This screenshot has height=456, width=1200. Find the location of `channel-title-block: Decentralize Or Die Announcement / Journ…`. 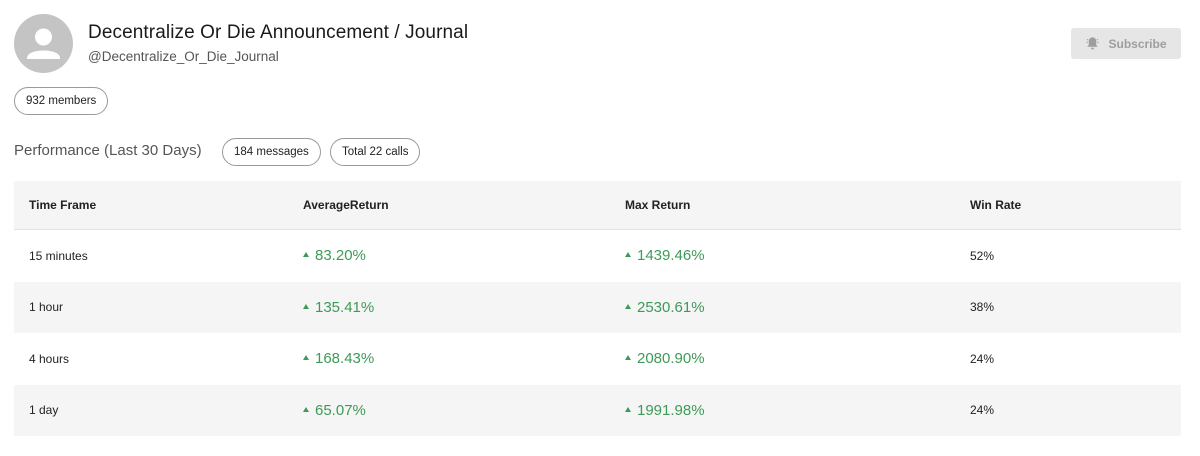

channel-title-block: Decentralize Or Die Announcement / Journ… is located at coordinates (278, 43).